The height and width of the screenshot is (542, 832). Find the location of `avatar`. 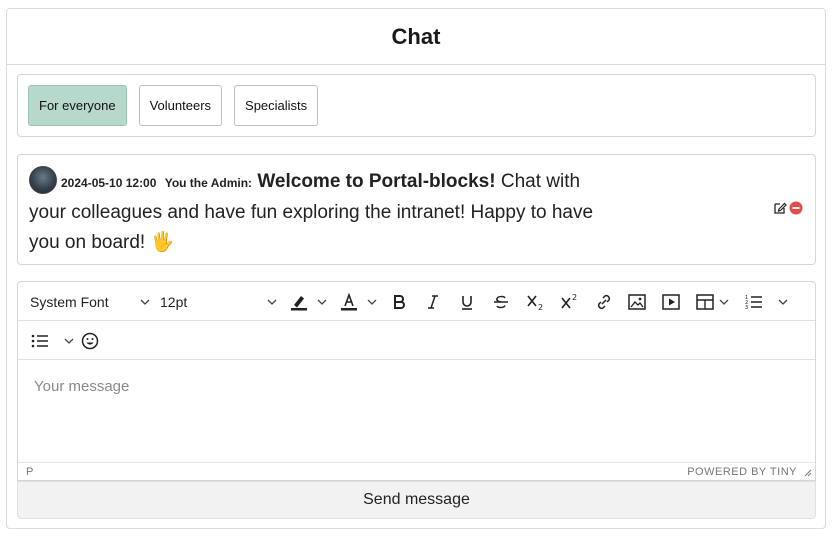

avatar is located at coordinates (43, 180).